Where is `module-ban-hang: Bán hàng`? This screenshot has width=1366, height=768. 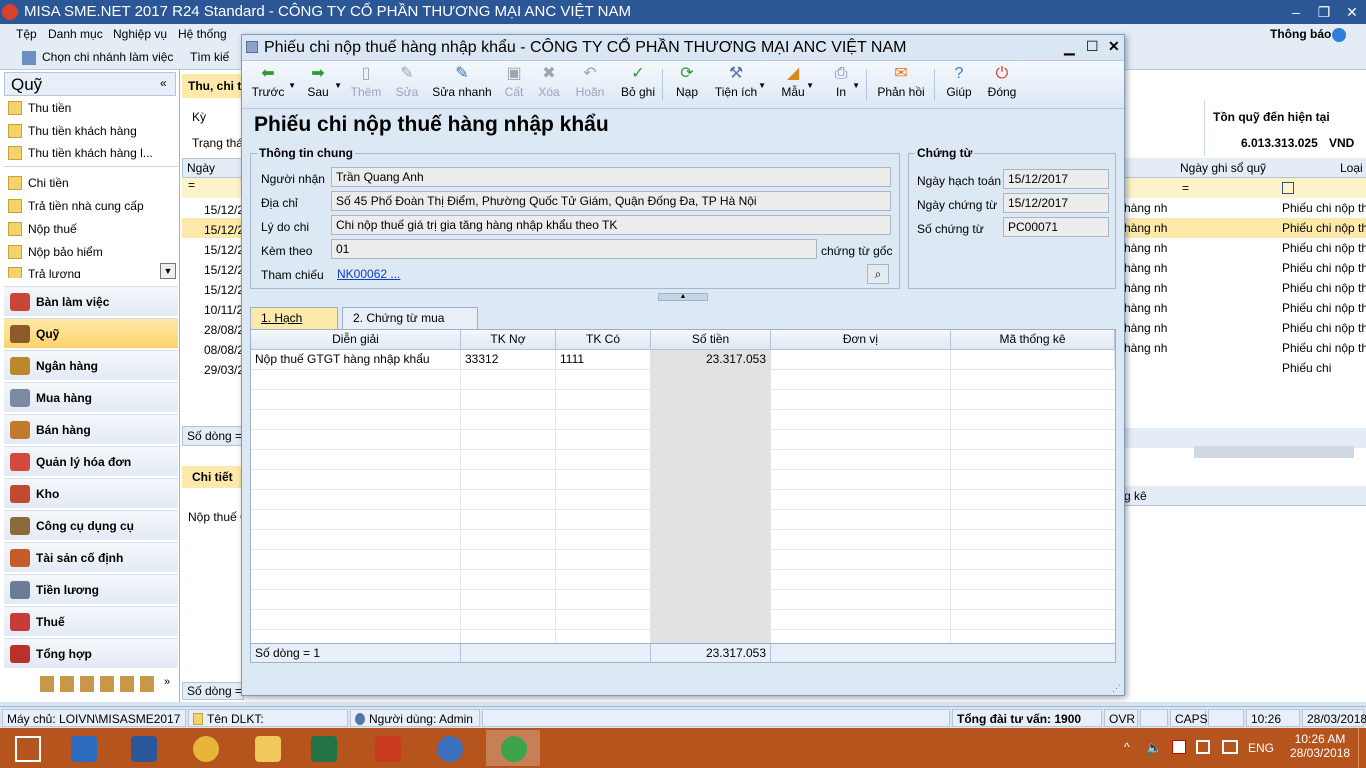 module-ban-hang: Bán hàng is located at coordinates (91, 429).